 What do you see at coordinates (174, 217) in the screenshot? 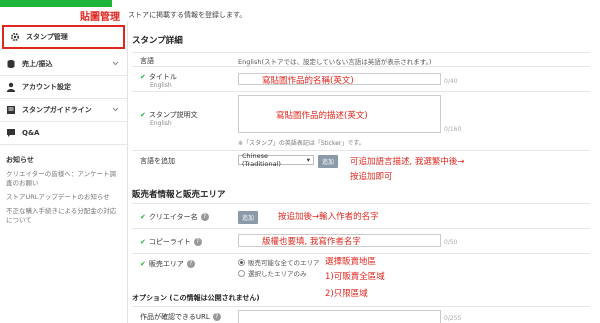
I see `creator-label: ✔ クリエイター名?` at bounding box center [174, 217].